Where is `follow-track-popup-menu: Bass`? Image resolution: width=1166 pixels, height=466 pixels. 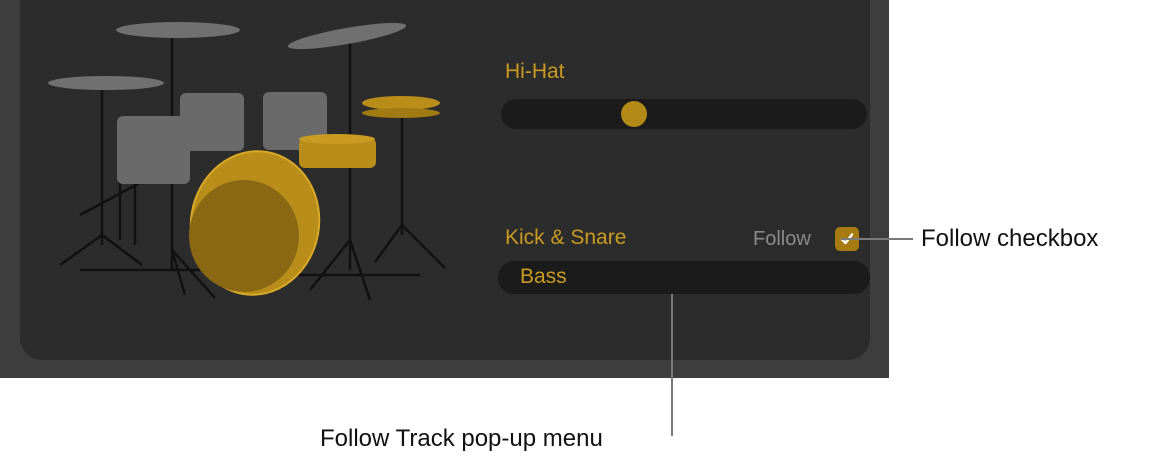
follow-track-popup-menu: Bass is located at coordinates (684, 277).